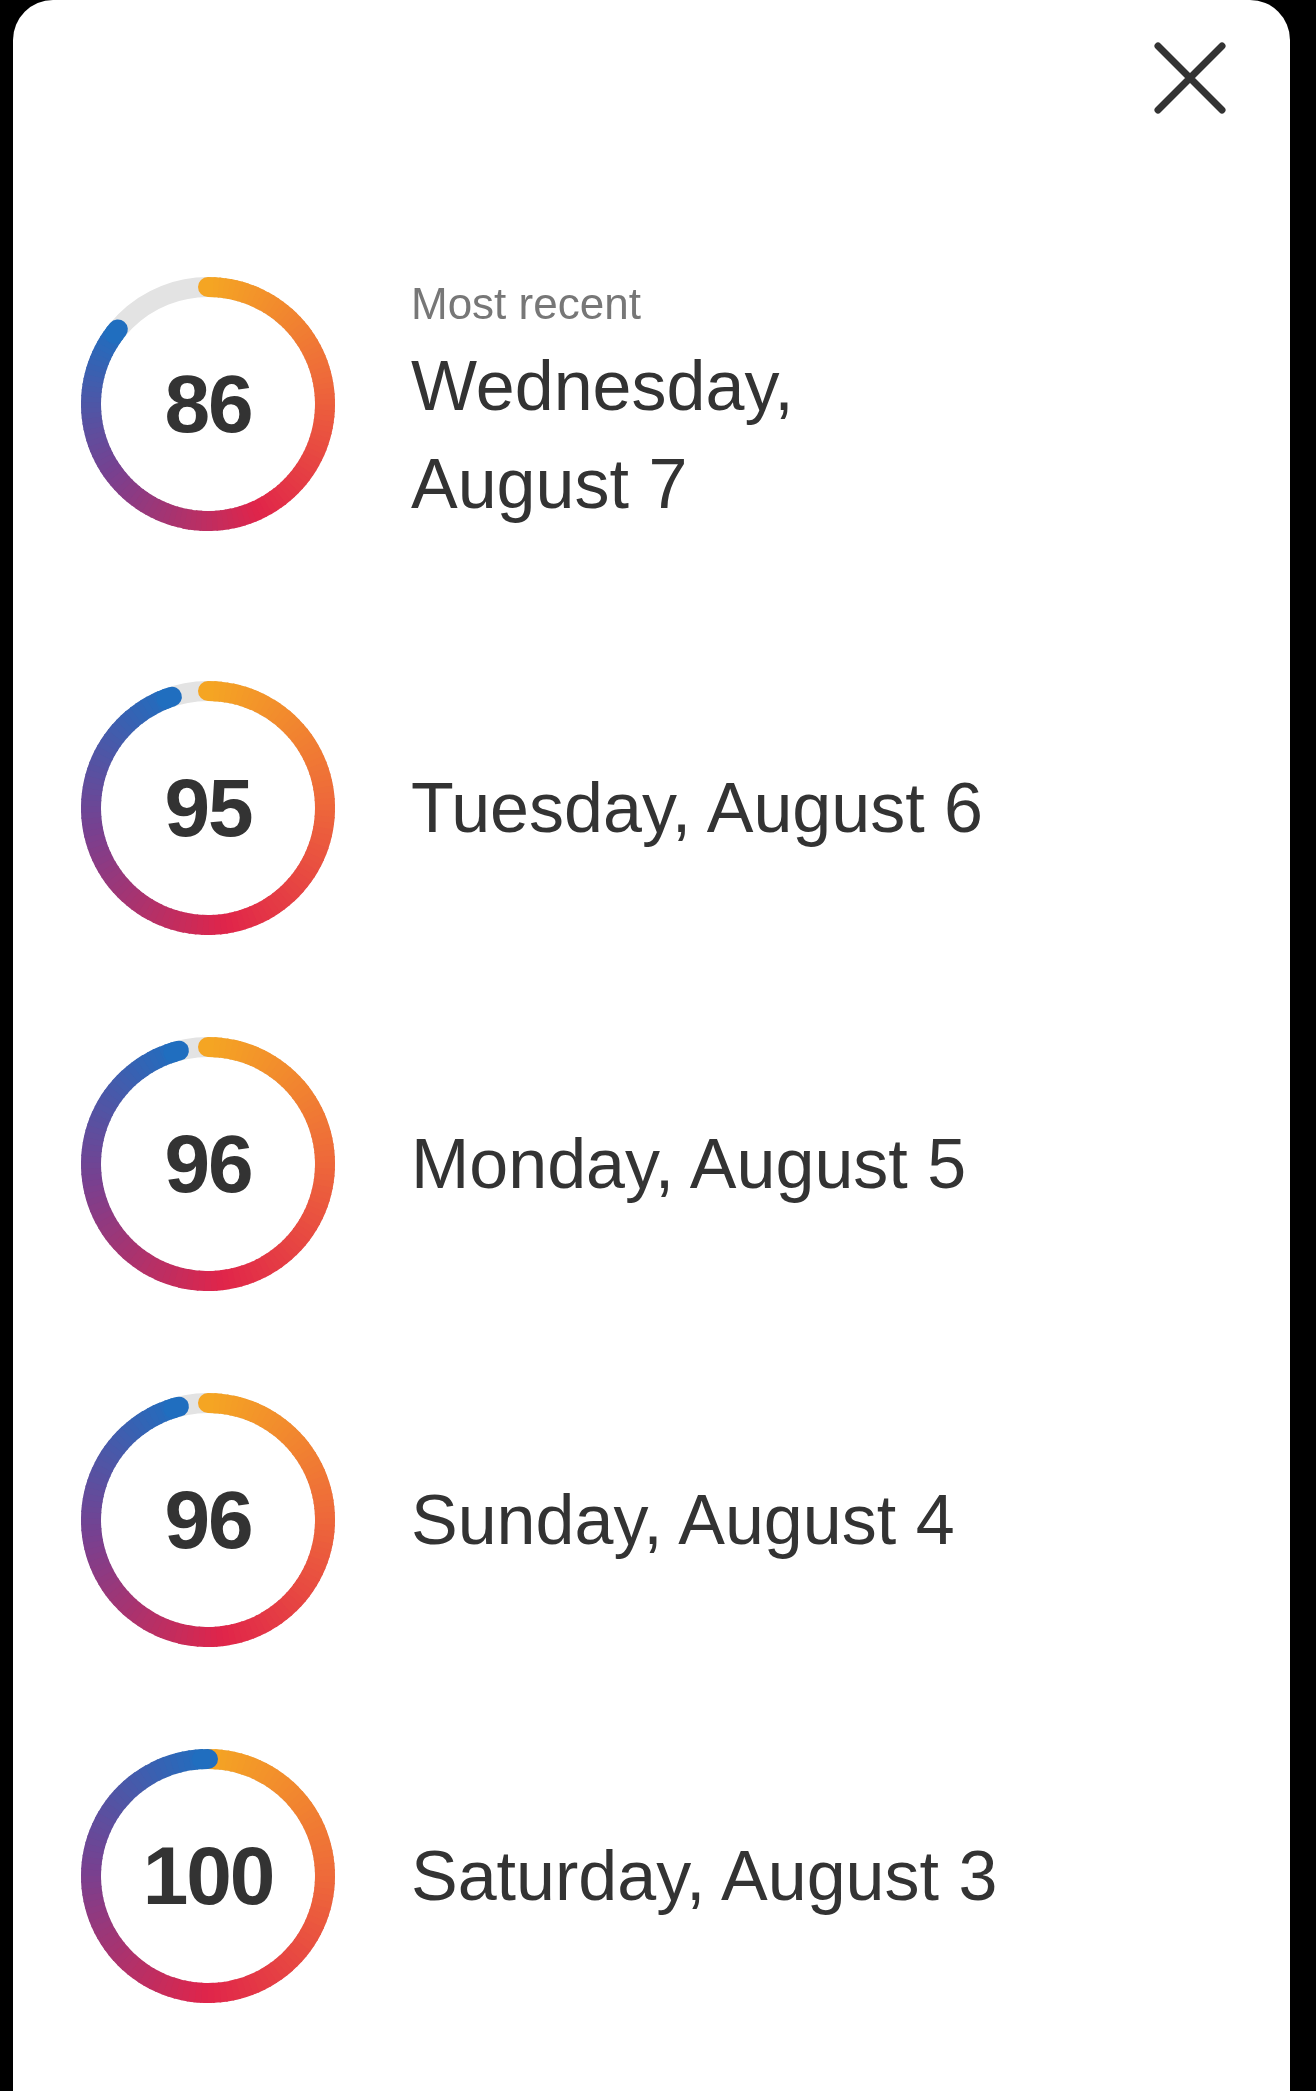 The height and width of the screenshot is (2091, 1316). Describe the element at coordinates (689, 1164) in the screenshot. I see `date-label: Monday, August 5` at that location.